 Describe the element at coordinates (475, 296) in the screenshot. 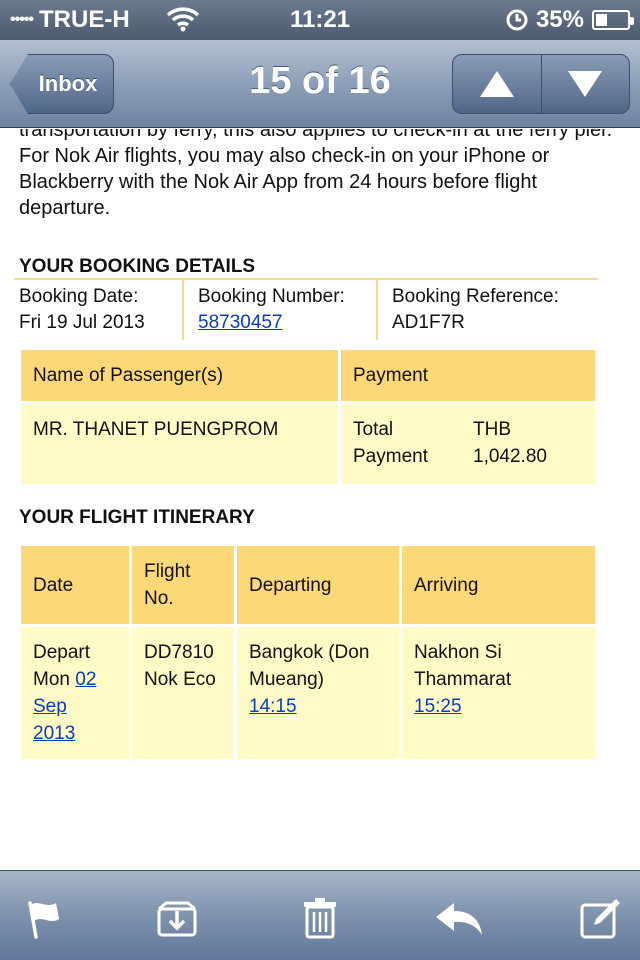

I see `booking-reference-label: Booking Reference:` at that location.